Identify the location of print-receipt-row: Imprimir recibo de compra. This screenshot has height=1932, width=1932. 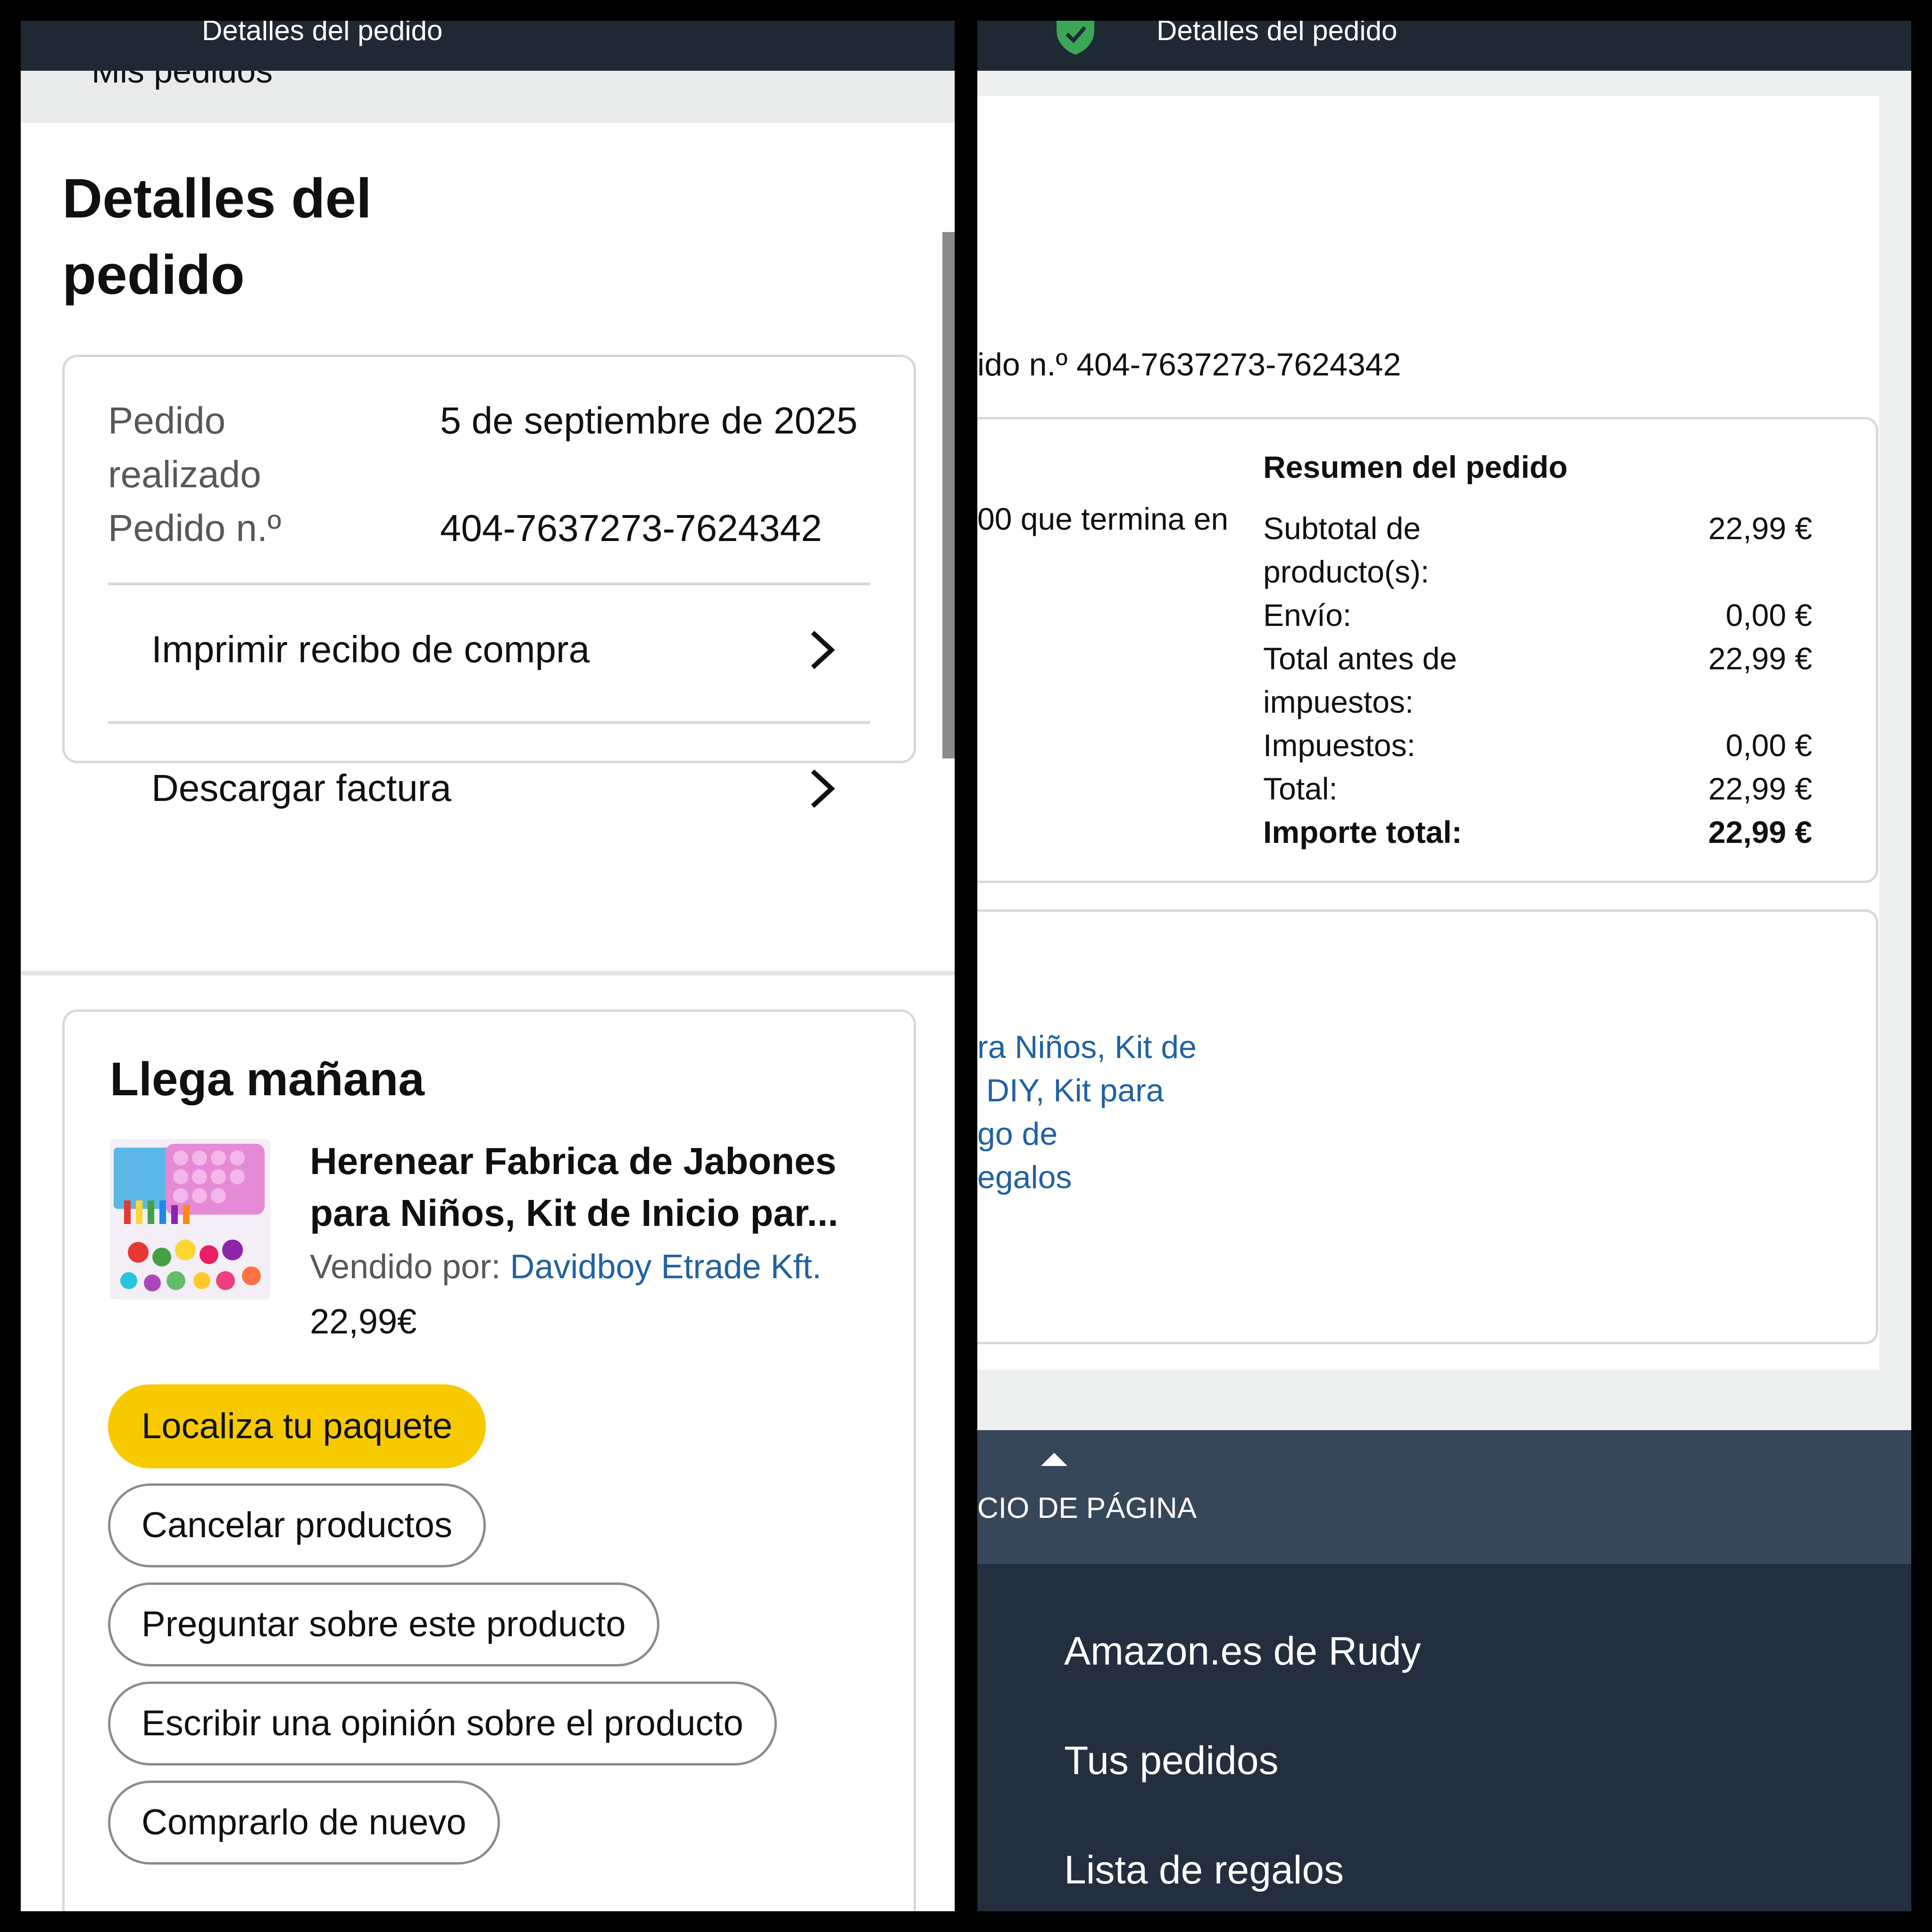
(489, 653).